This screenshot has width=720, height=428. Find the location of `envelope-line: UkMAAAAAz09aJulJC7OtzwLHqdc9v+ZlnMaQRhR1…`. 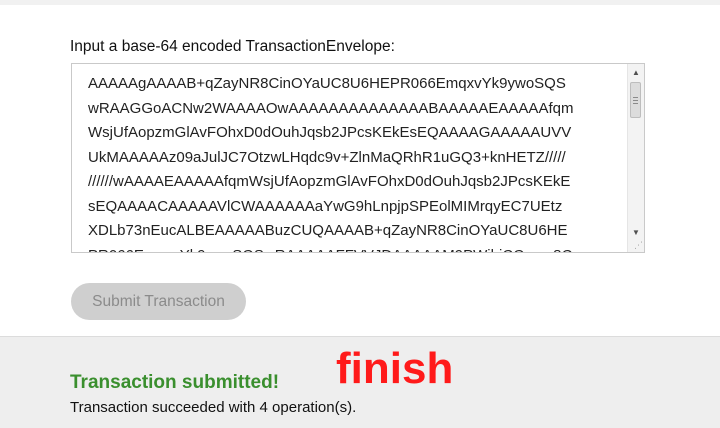

envelope-line: UkMAAAAAz09aJulJC7OtzwLHqdc9v+ZlnMaQRhR1… is located at coordinates (327, 157).